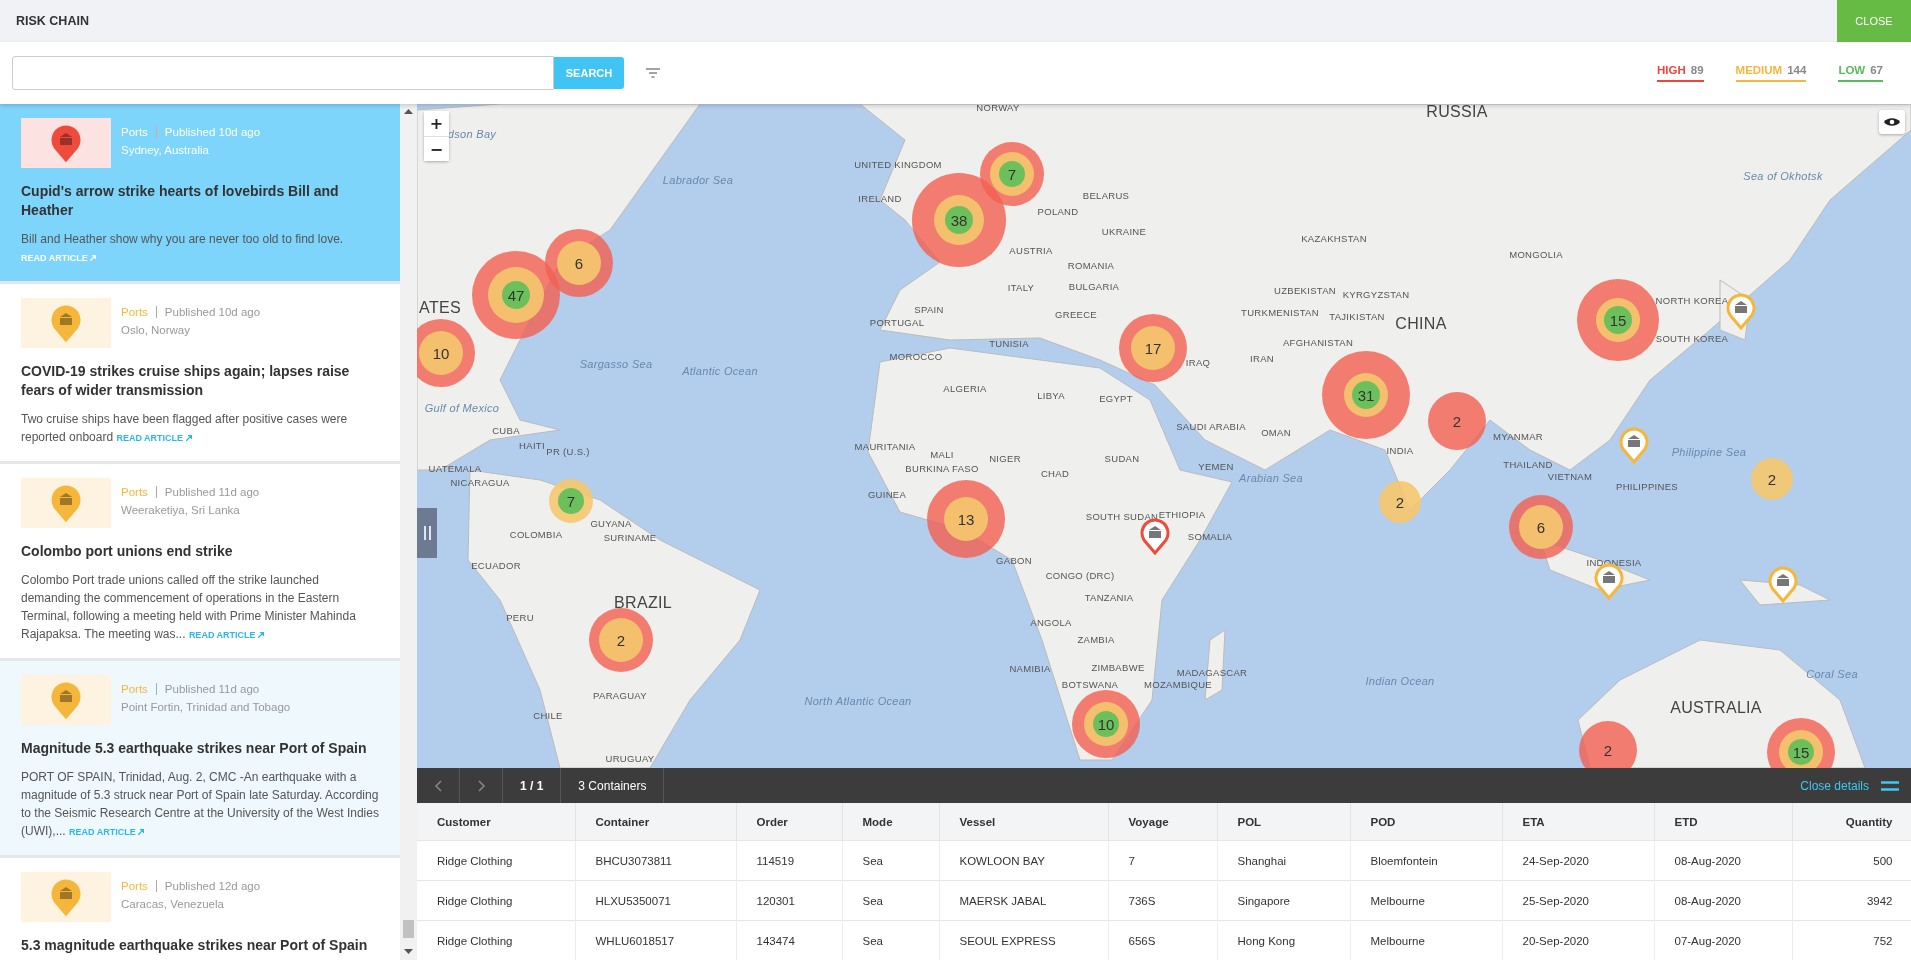  What do you see at coordinates (1211, 426) in the screenshot?
I see `map-label: SAUDI ARABIA` at bounding box center [1211, 426].